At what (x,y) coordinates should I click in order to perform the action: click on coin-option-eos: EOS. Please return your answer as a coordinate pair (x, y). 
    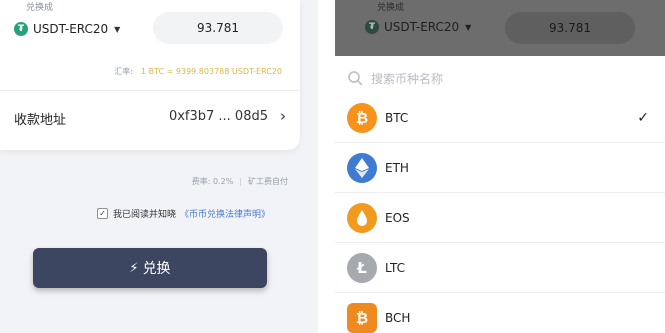
    Looking at the image, I should click on (500, 218).